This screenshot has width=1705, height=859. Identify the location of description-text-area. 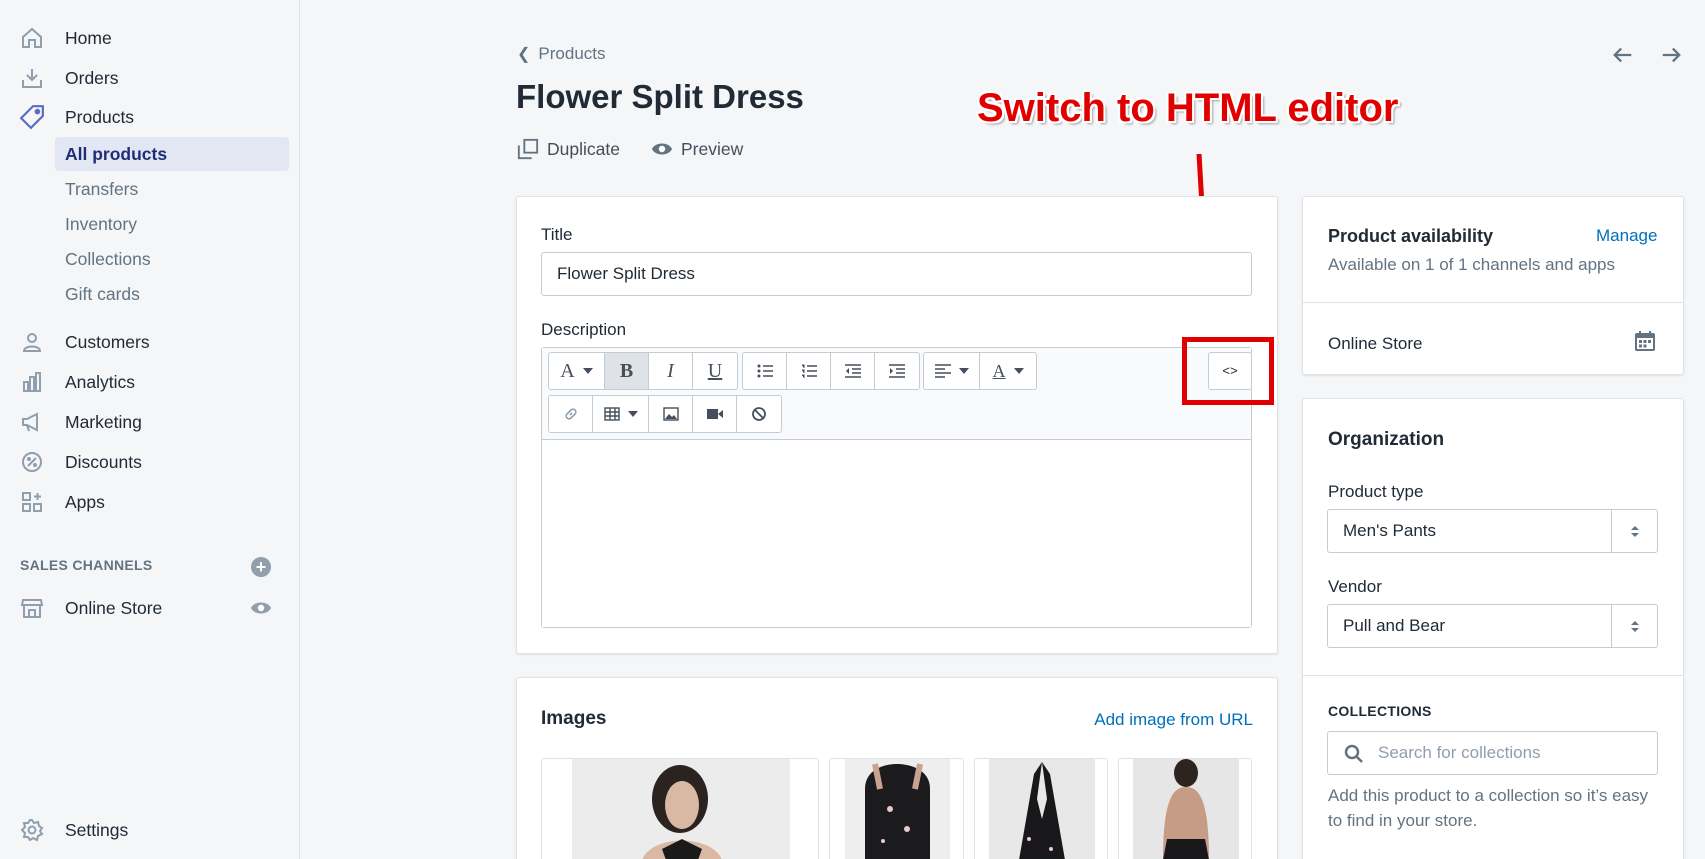
(896, 534).